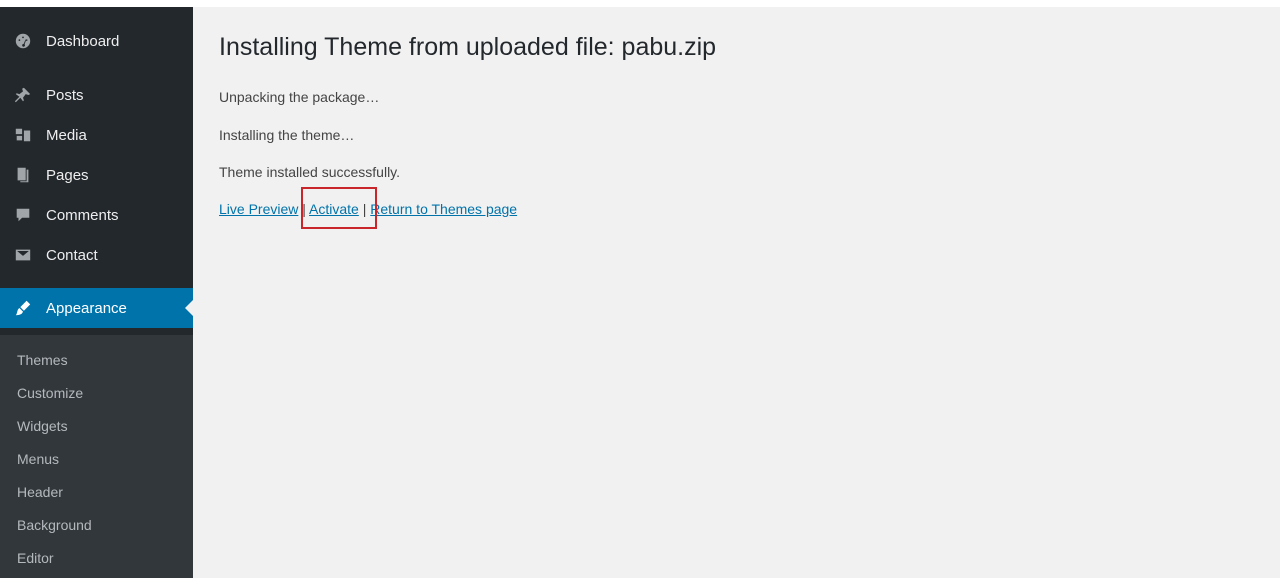  I want to click on submenu-item-themes: Themes, so click(42, 360).